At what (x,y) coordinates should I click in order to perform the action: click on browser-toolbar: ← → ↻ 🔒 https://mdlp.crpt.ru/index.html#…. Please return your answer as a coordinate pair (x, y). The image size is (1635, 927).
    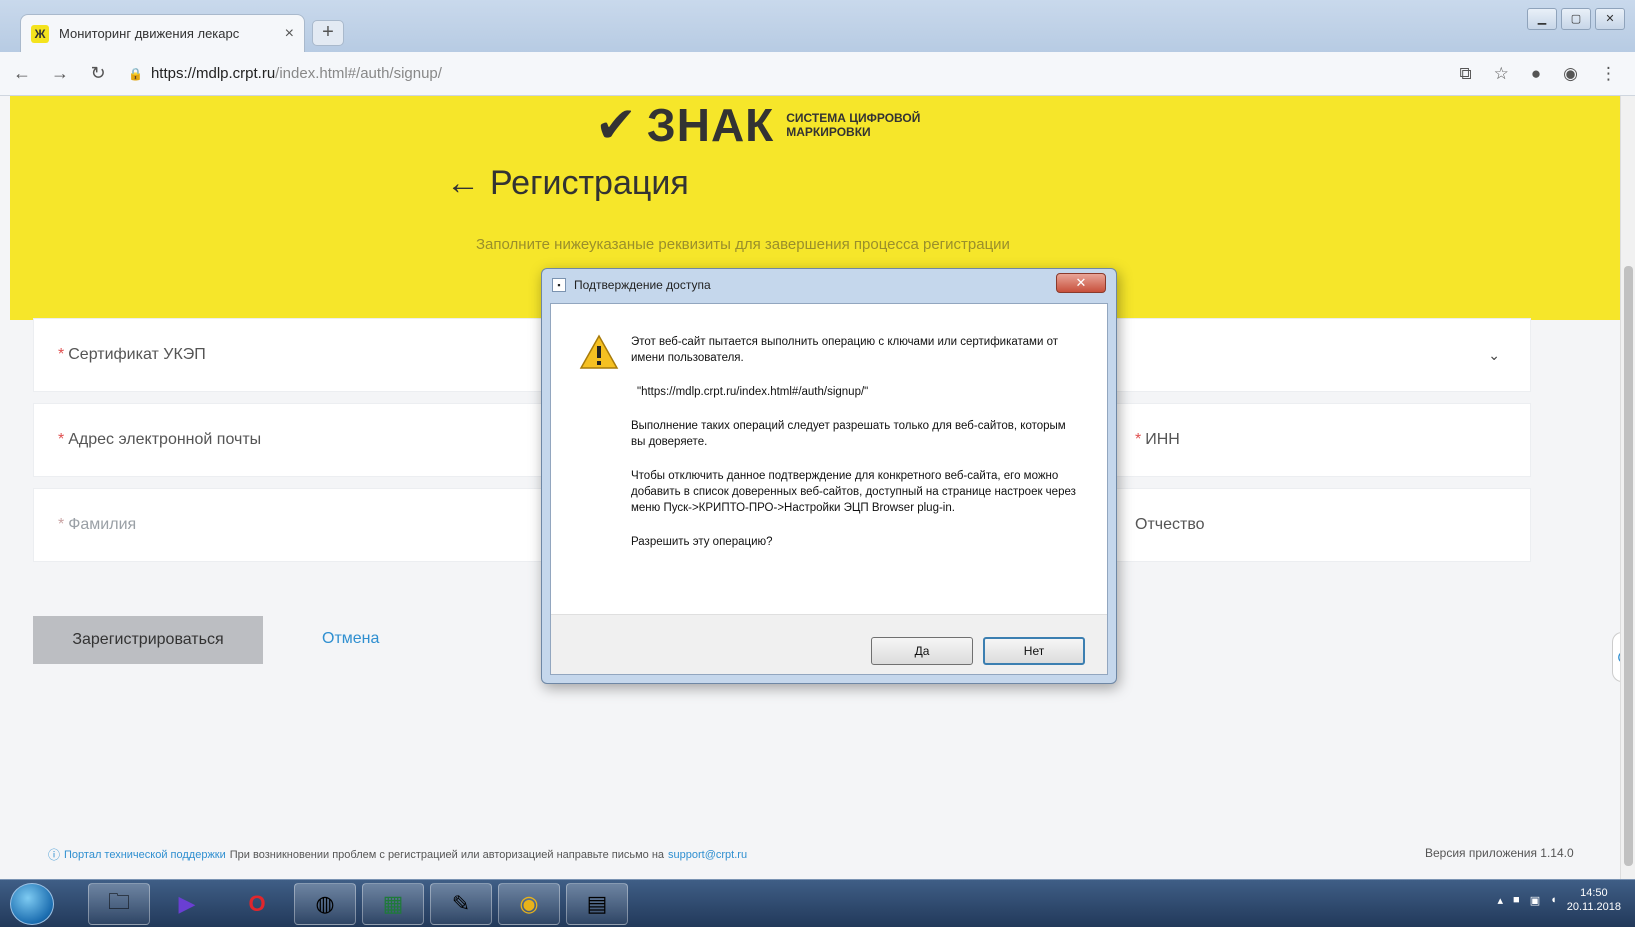
    Looking at the image, I should click on (817, 74).